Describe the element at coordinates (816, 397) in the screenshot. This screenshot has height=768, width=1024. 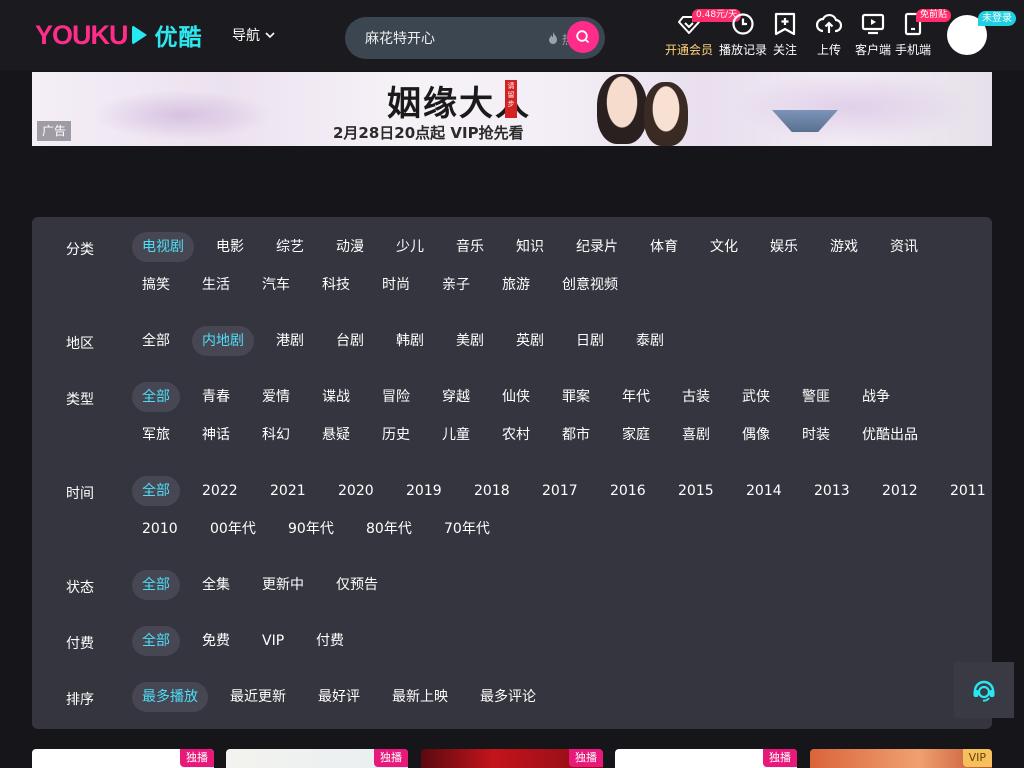
I see `filter-option: 警匪` at that location.